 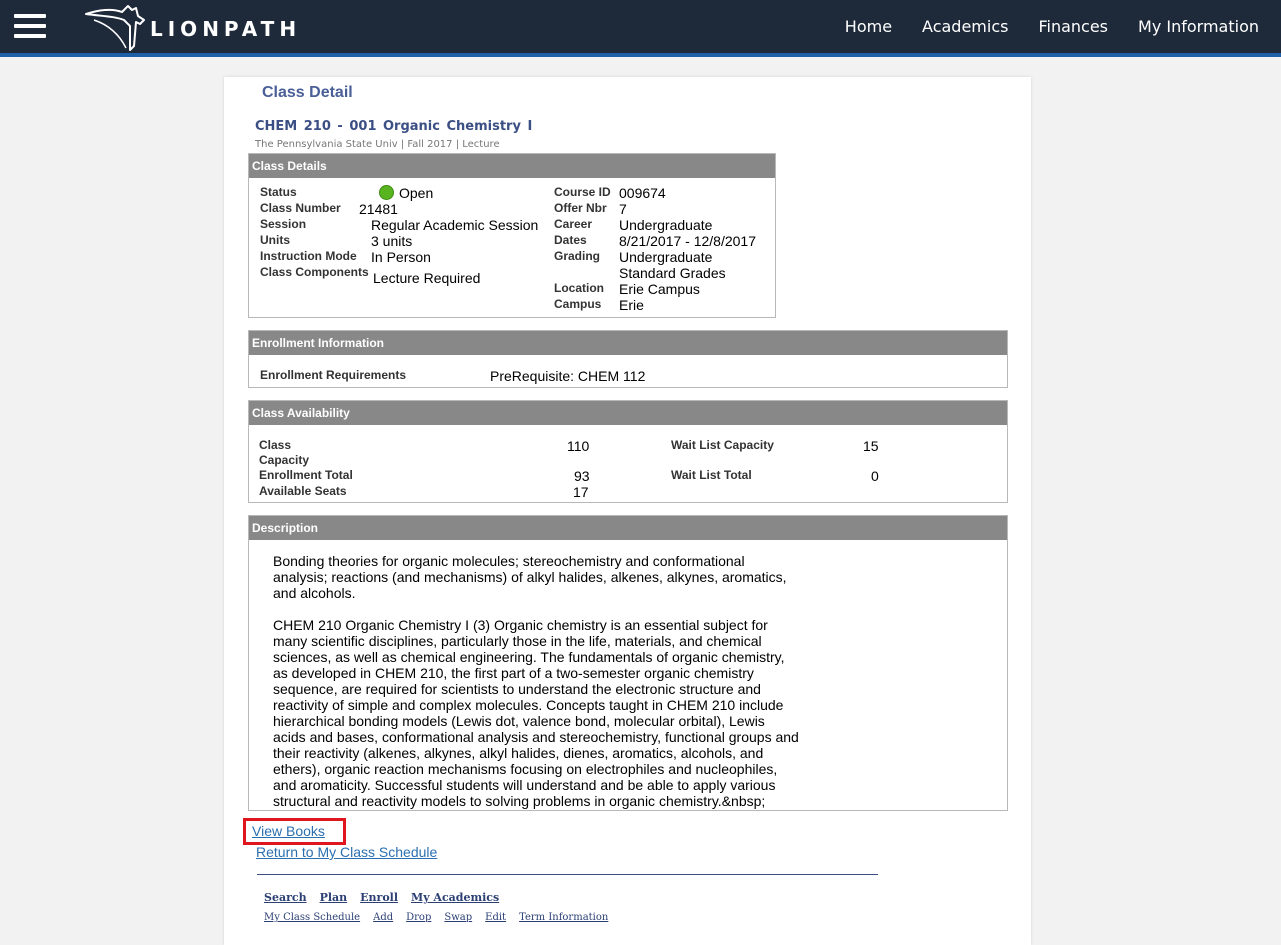 I want to click on menu-icon, so click(x=30, y=26).